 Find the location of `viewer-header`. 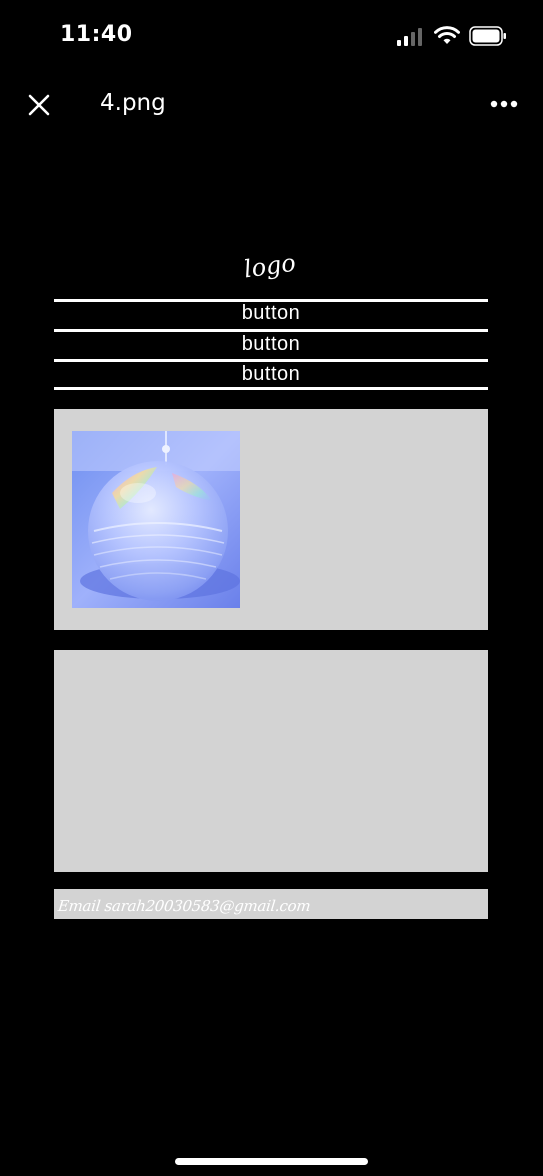

viewer-header is located at coordinates (271, 105).